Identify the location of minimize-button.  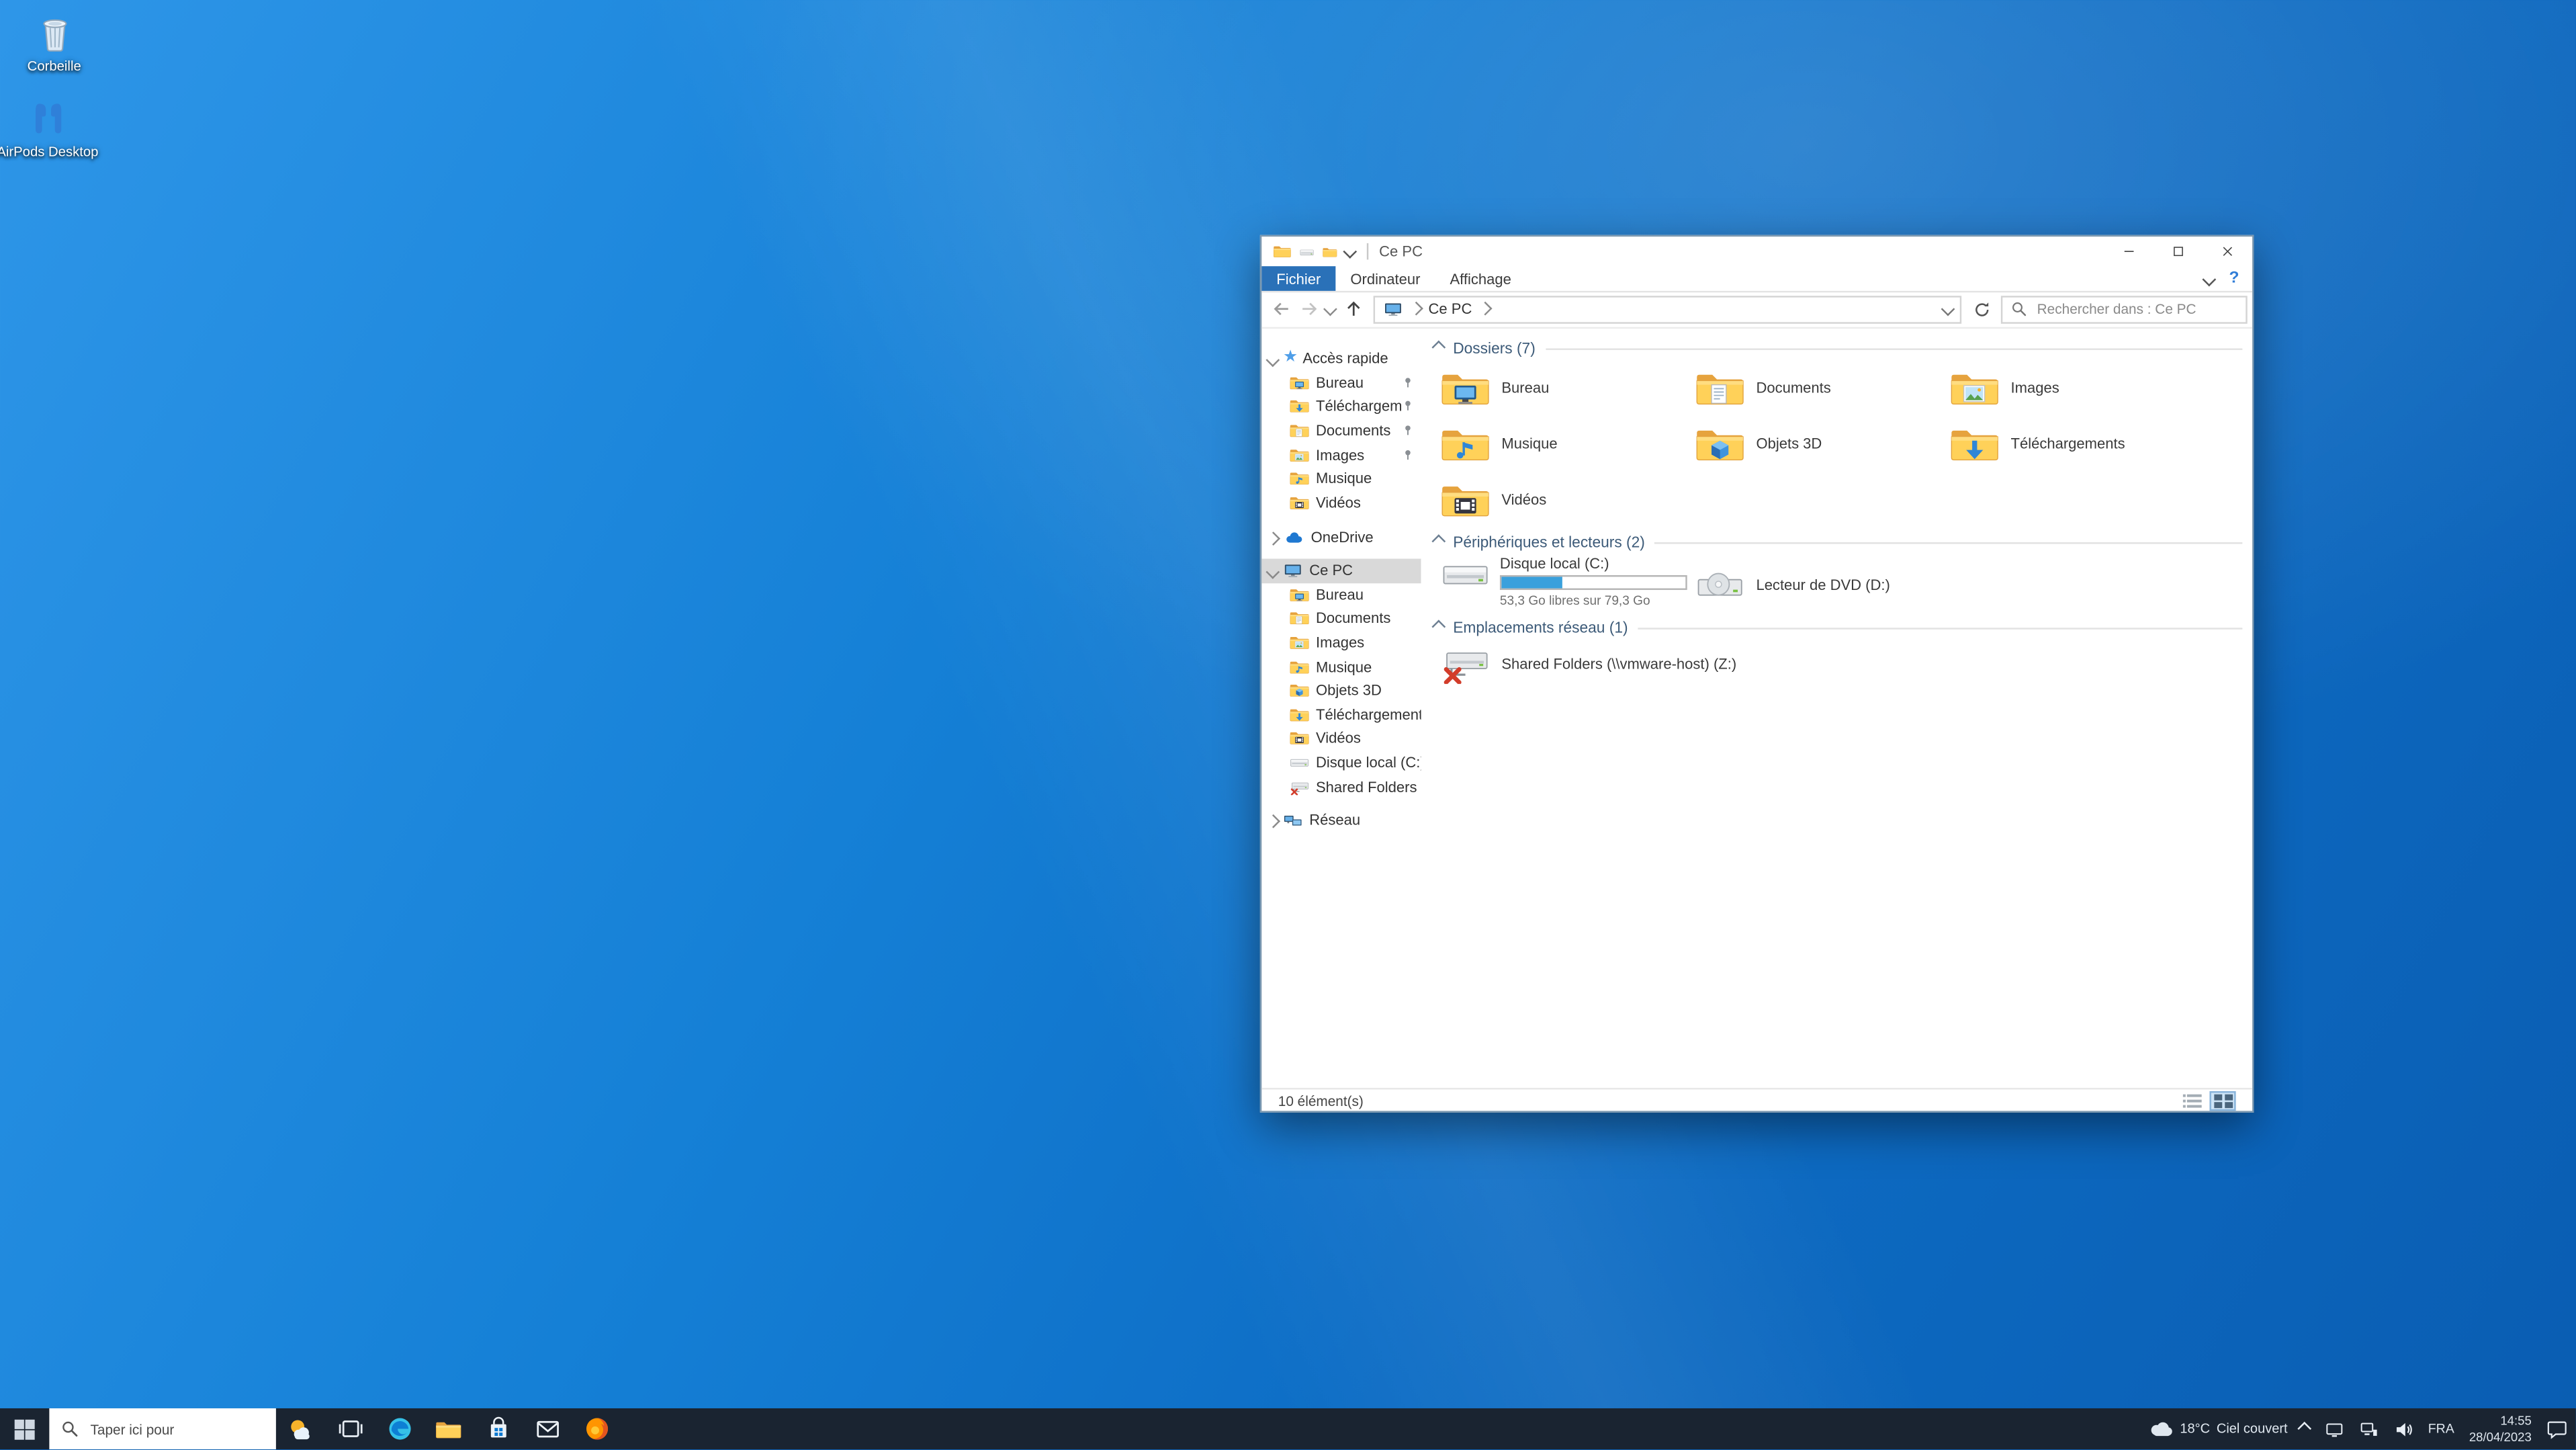
(2129, 251).